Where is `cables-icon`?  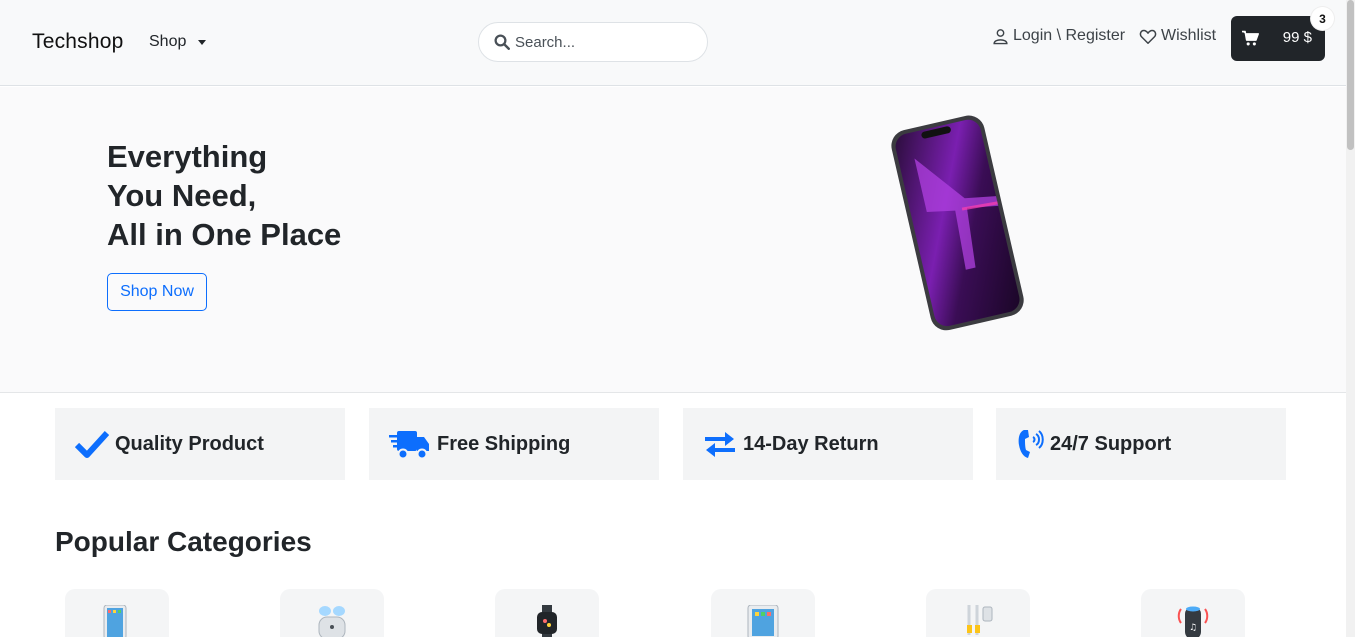
cables-icon is located at coordinates (980, 620).